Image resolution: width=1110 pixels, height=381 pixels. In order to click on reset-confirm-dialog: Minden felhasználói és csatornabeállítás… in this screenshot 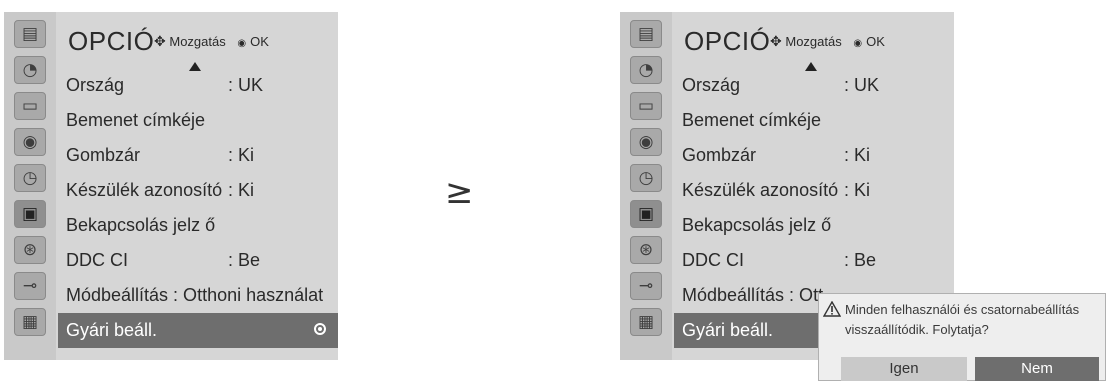, I will do `click(962, 337)`.